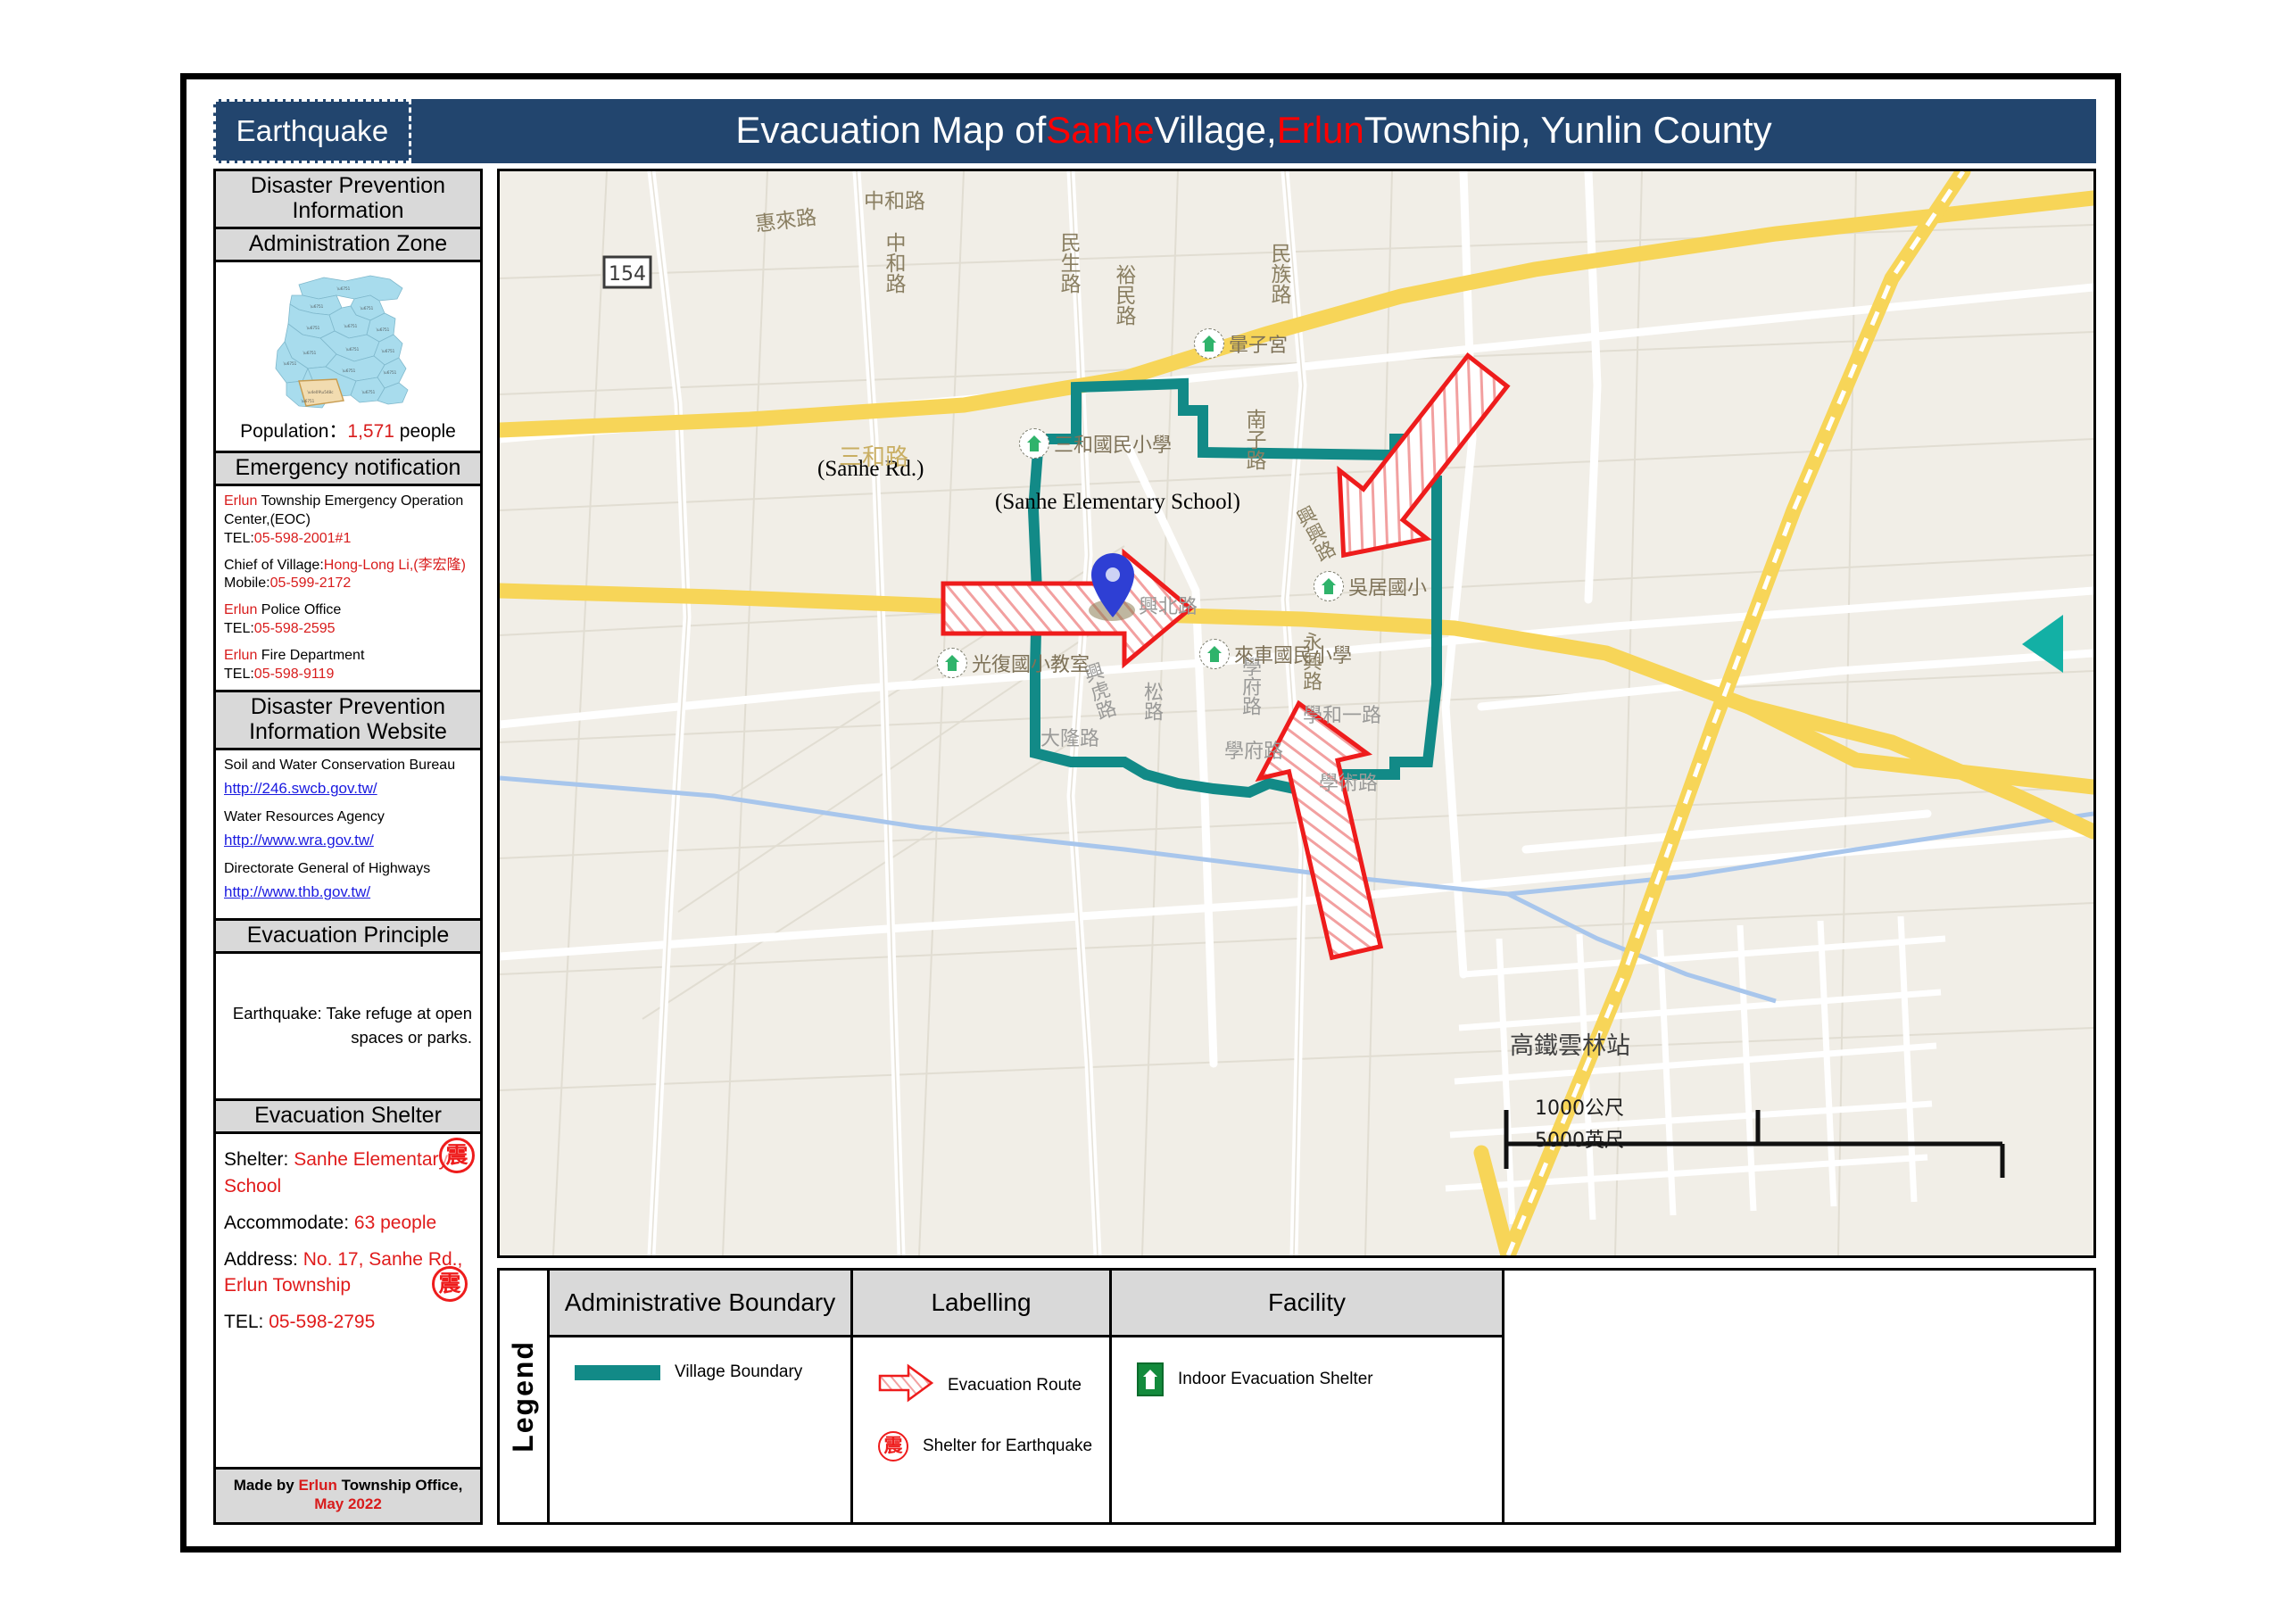 The image size is (2296, 1623). I want to click on emergency-notification-heading: Emergency notification, so click(348, 470).